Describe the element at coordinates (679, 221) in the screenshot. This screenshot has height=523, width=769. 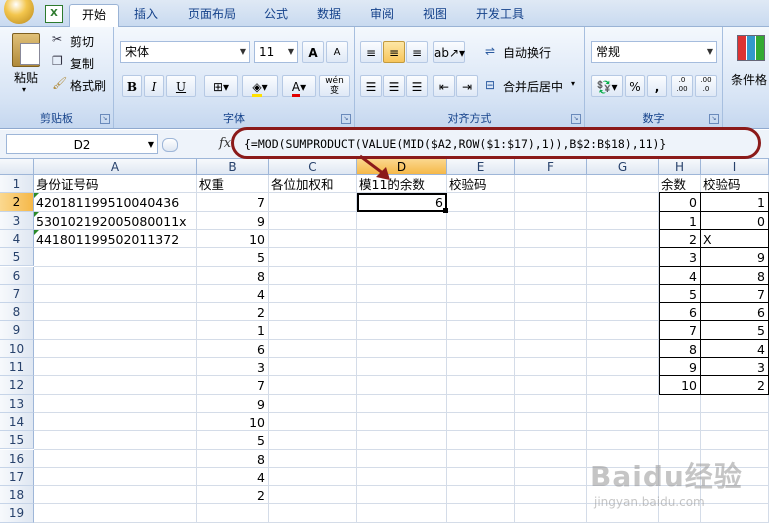
I see `cell-h3: 1` at that location.